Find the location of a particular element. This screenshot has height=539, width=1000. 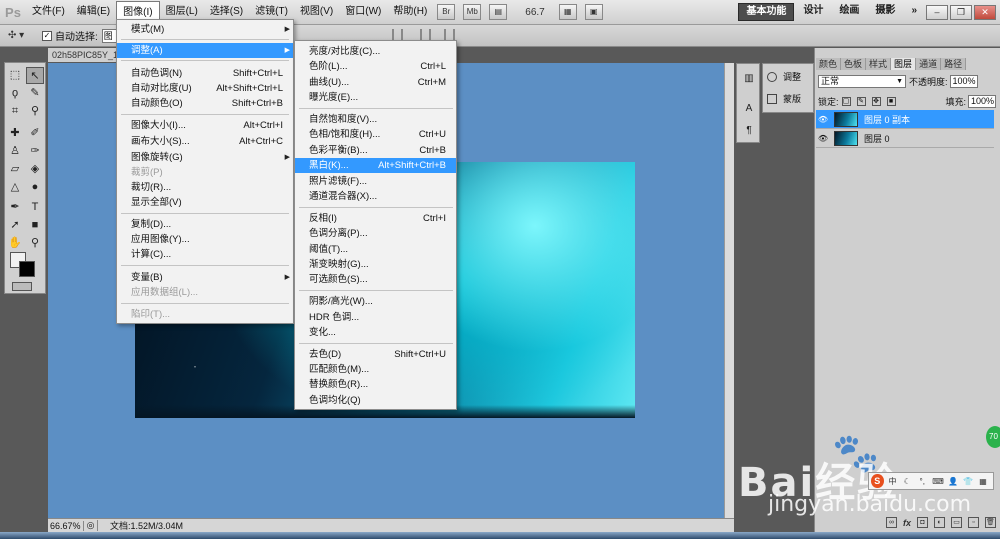

layer-row: 👁 图层 0 副本 is located at coordinates (905, 119).